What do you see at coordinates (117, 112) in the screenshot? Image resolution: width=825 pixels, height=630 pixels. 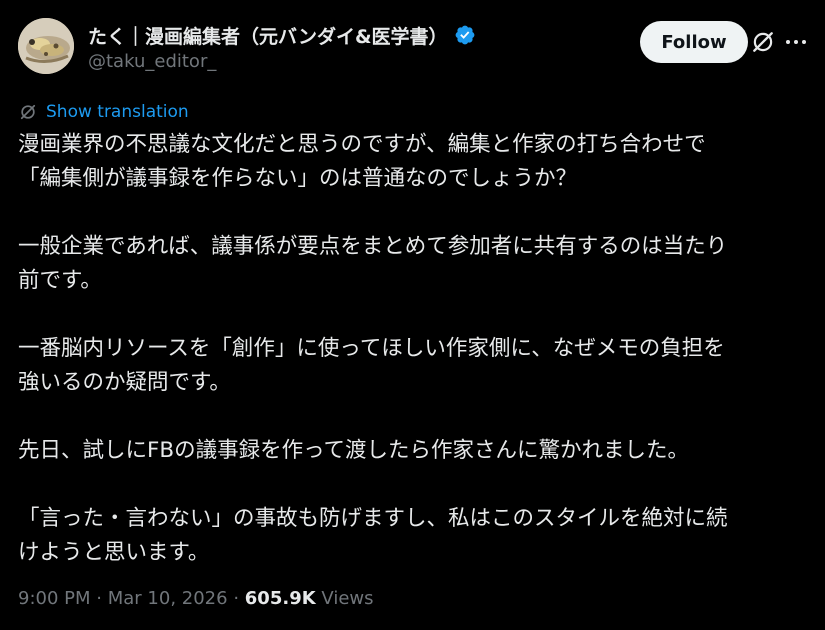 I see `show-translation-label: Show translation` at bounding box center [117, 112].